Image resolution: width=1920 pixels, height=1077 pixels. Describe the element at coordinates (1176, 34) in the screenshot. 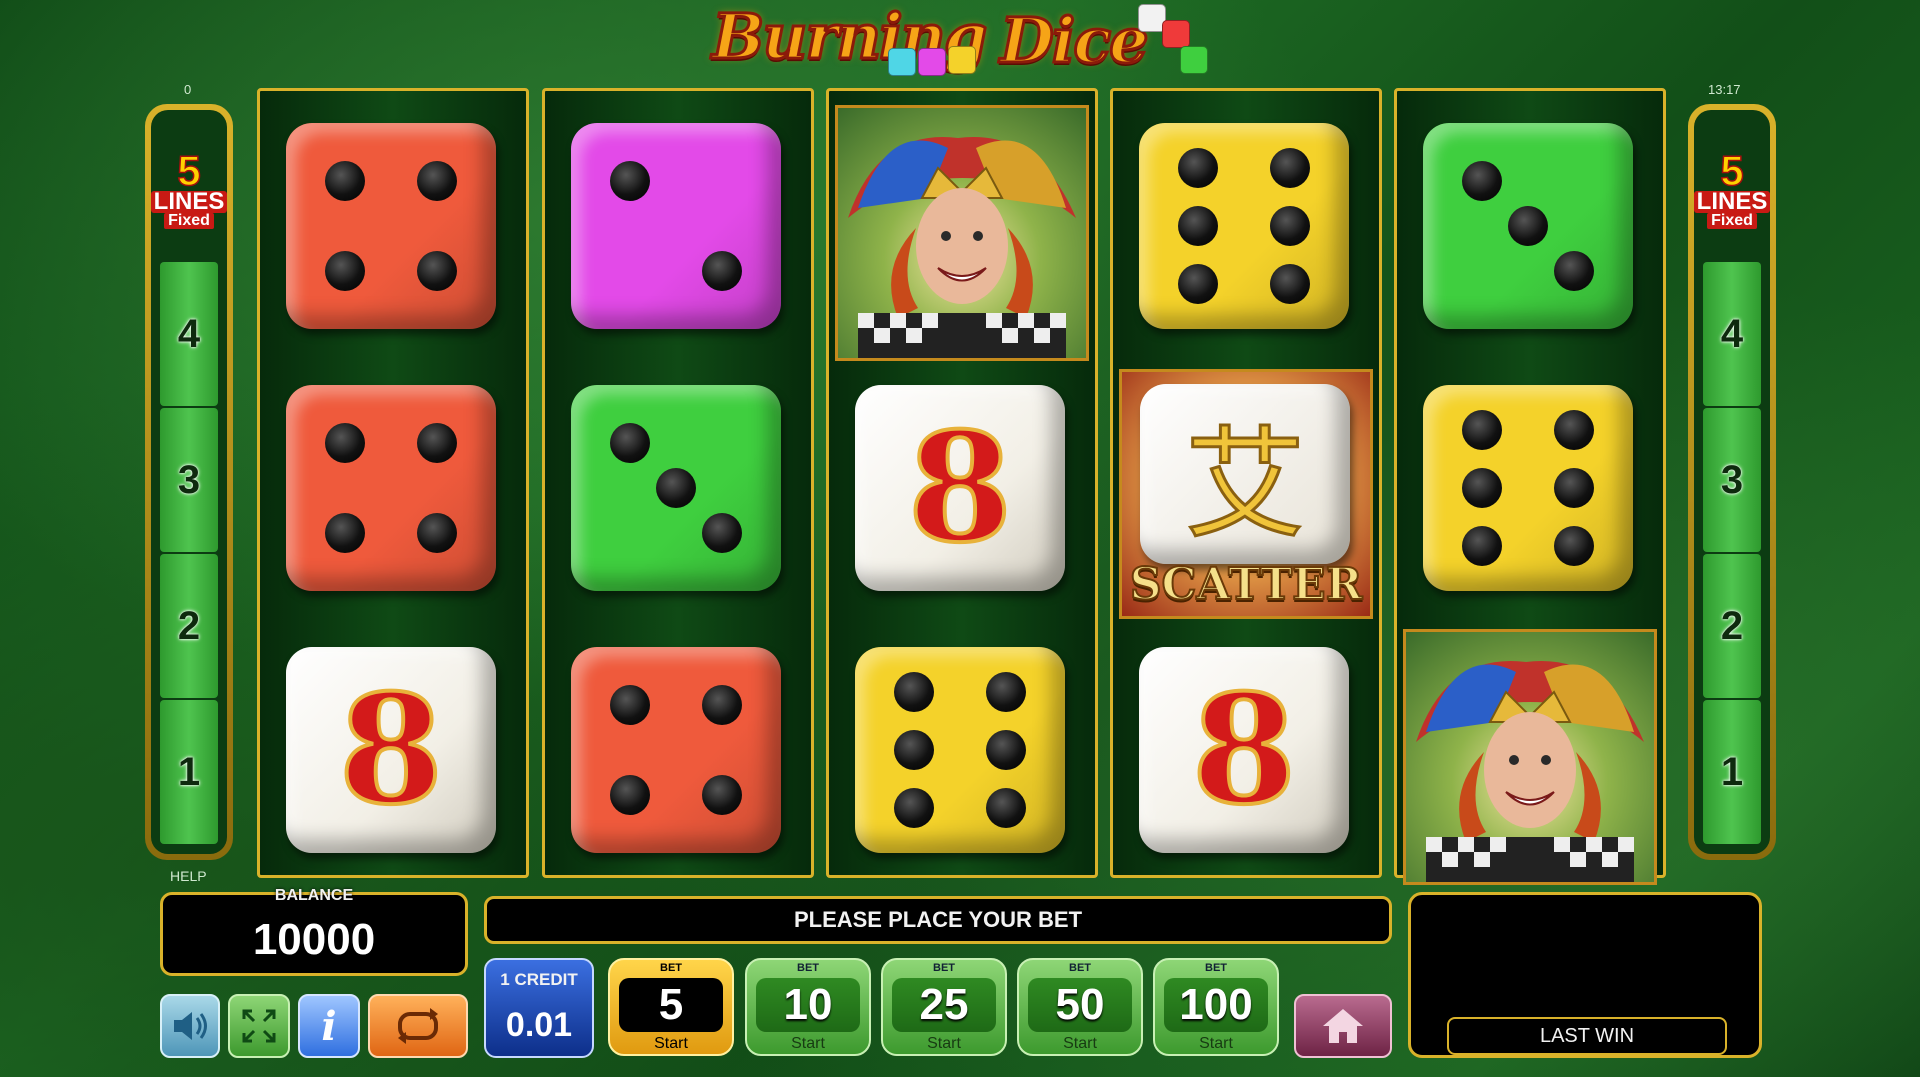

I see `logo-die-red` at that location.